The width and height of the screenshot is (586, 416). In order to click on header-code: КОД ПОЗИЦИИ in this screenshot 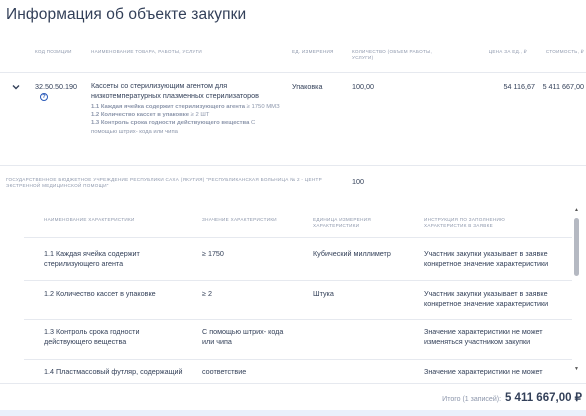, I will do `click(53, 51)`.